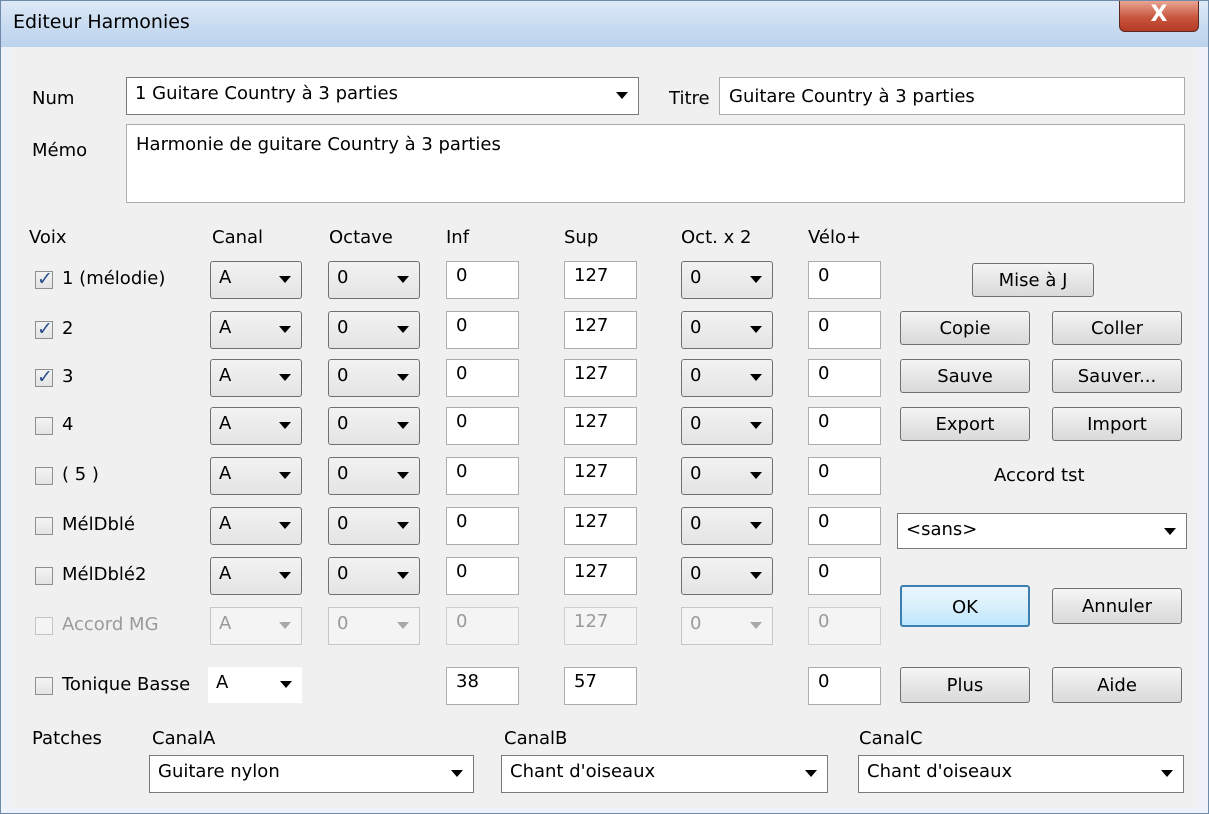 Image resolution: width=1209 pixels, height=814 pixels. Describe the element at coordinates (374, 426) in the screenshot. I see `octave-select-voice-4: 0` at that location.